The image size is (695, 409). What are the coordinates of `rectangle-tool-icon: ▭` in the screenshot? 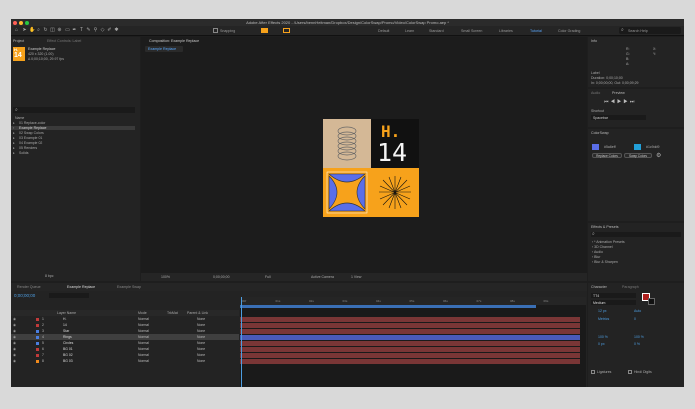 It's located at (67, 30).